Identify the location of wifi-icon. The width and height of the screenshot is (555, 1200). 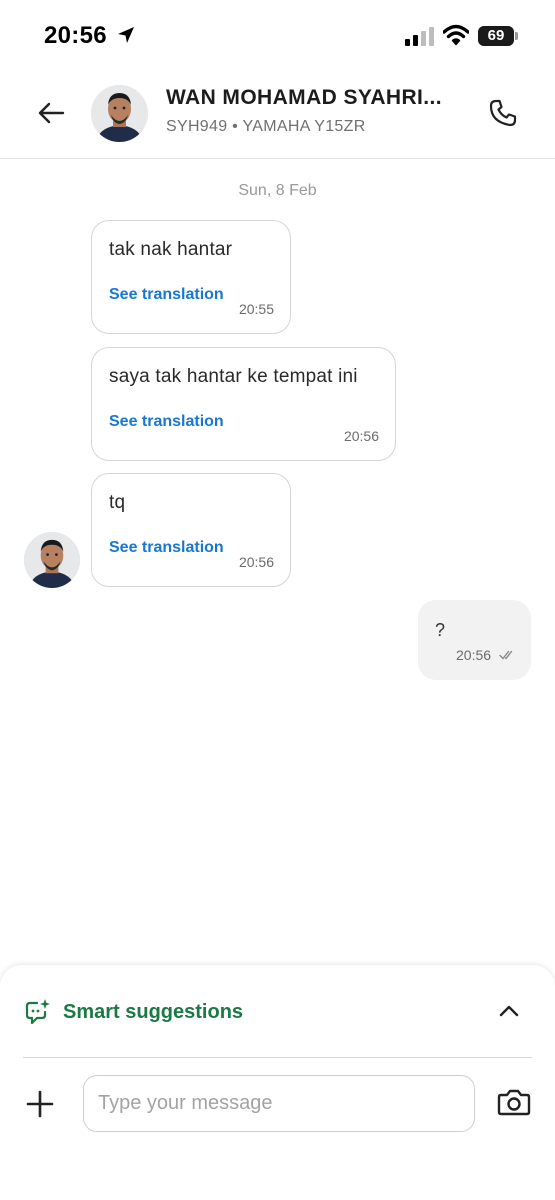
(456, 35).